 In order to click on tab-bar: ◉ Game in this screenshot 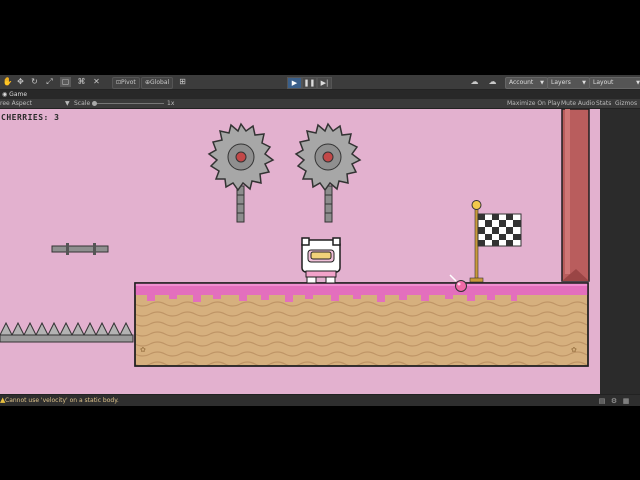, I will do `click(320, 94)`.